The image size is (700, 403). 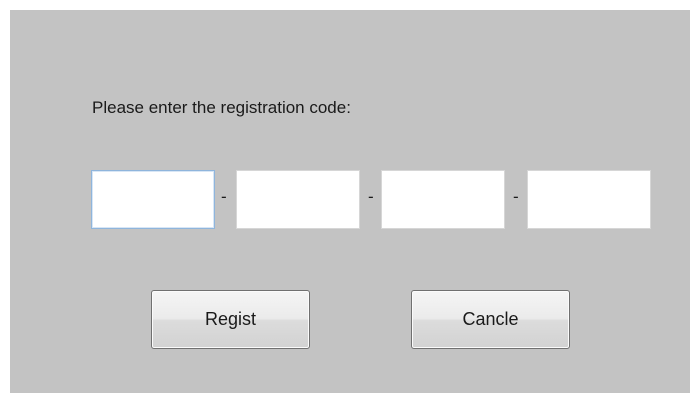 I want to click on cancel-button: Cancle, so click(x=490, y=319).